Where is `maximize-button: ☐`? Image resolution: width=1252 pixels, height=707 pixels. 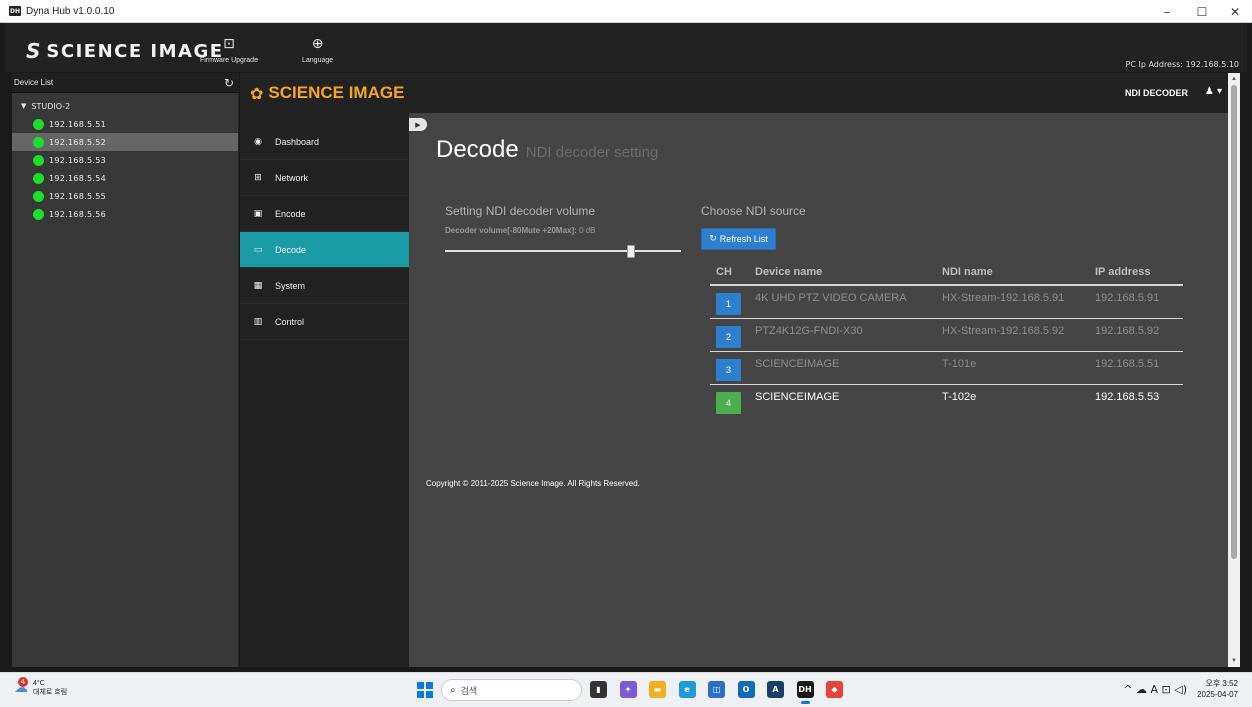
maximize-button: ☐ is located at coordinates (1202, 11).